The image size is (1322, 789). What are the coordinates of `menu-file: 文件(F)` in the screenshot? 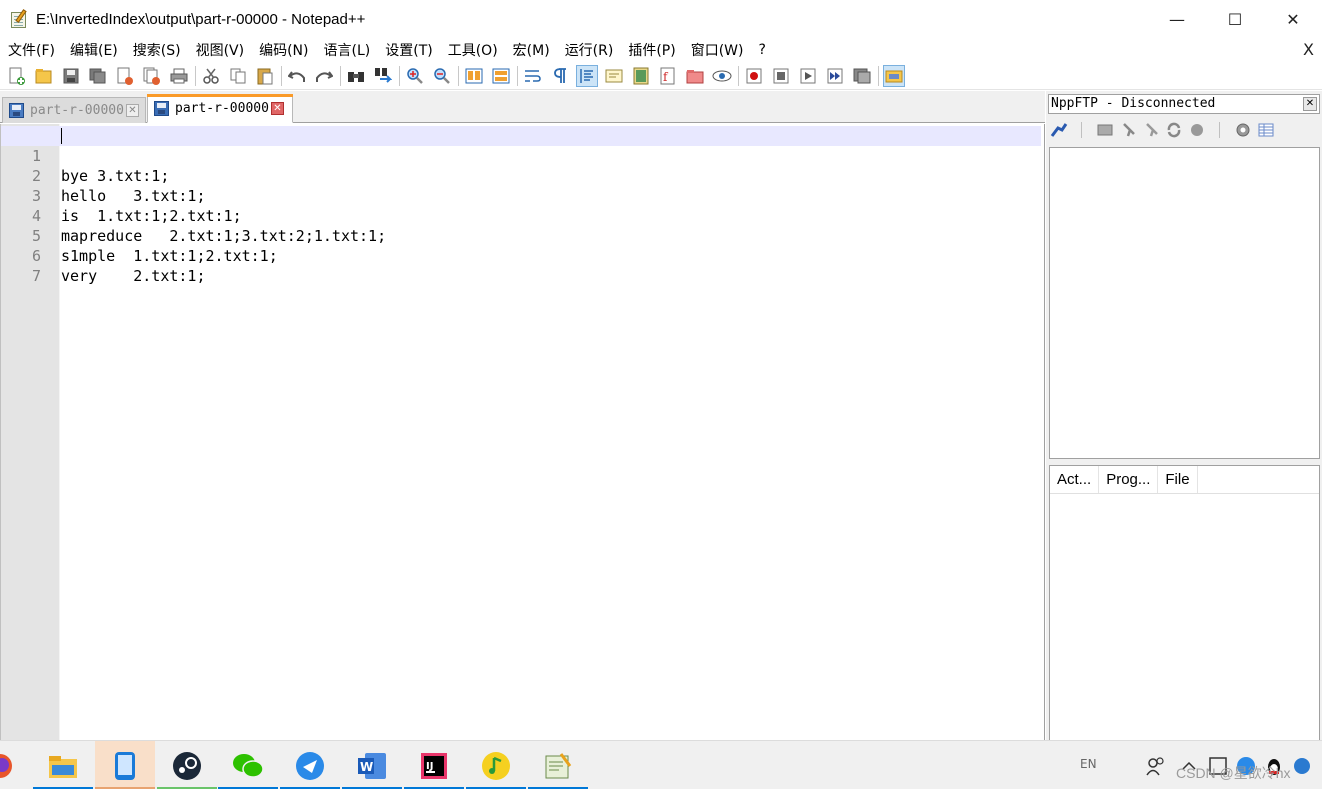 It's located at (31, 50).